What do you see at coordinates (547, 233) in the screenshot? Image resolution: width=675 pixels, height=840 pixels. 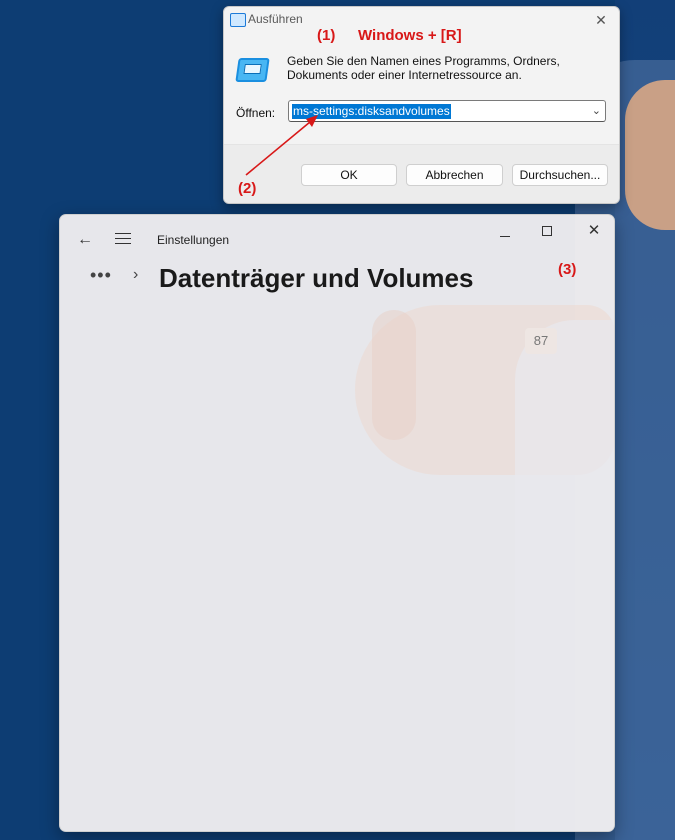 I see `maximize-button` at bounding box center [547, 233].